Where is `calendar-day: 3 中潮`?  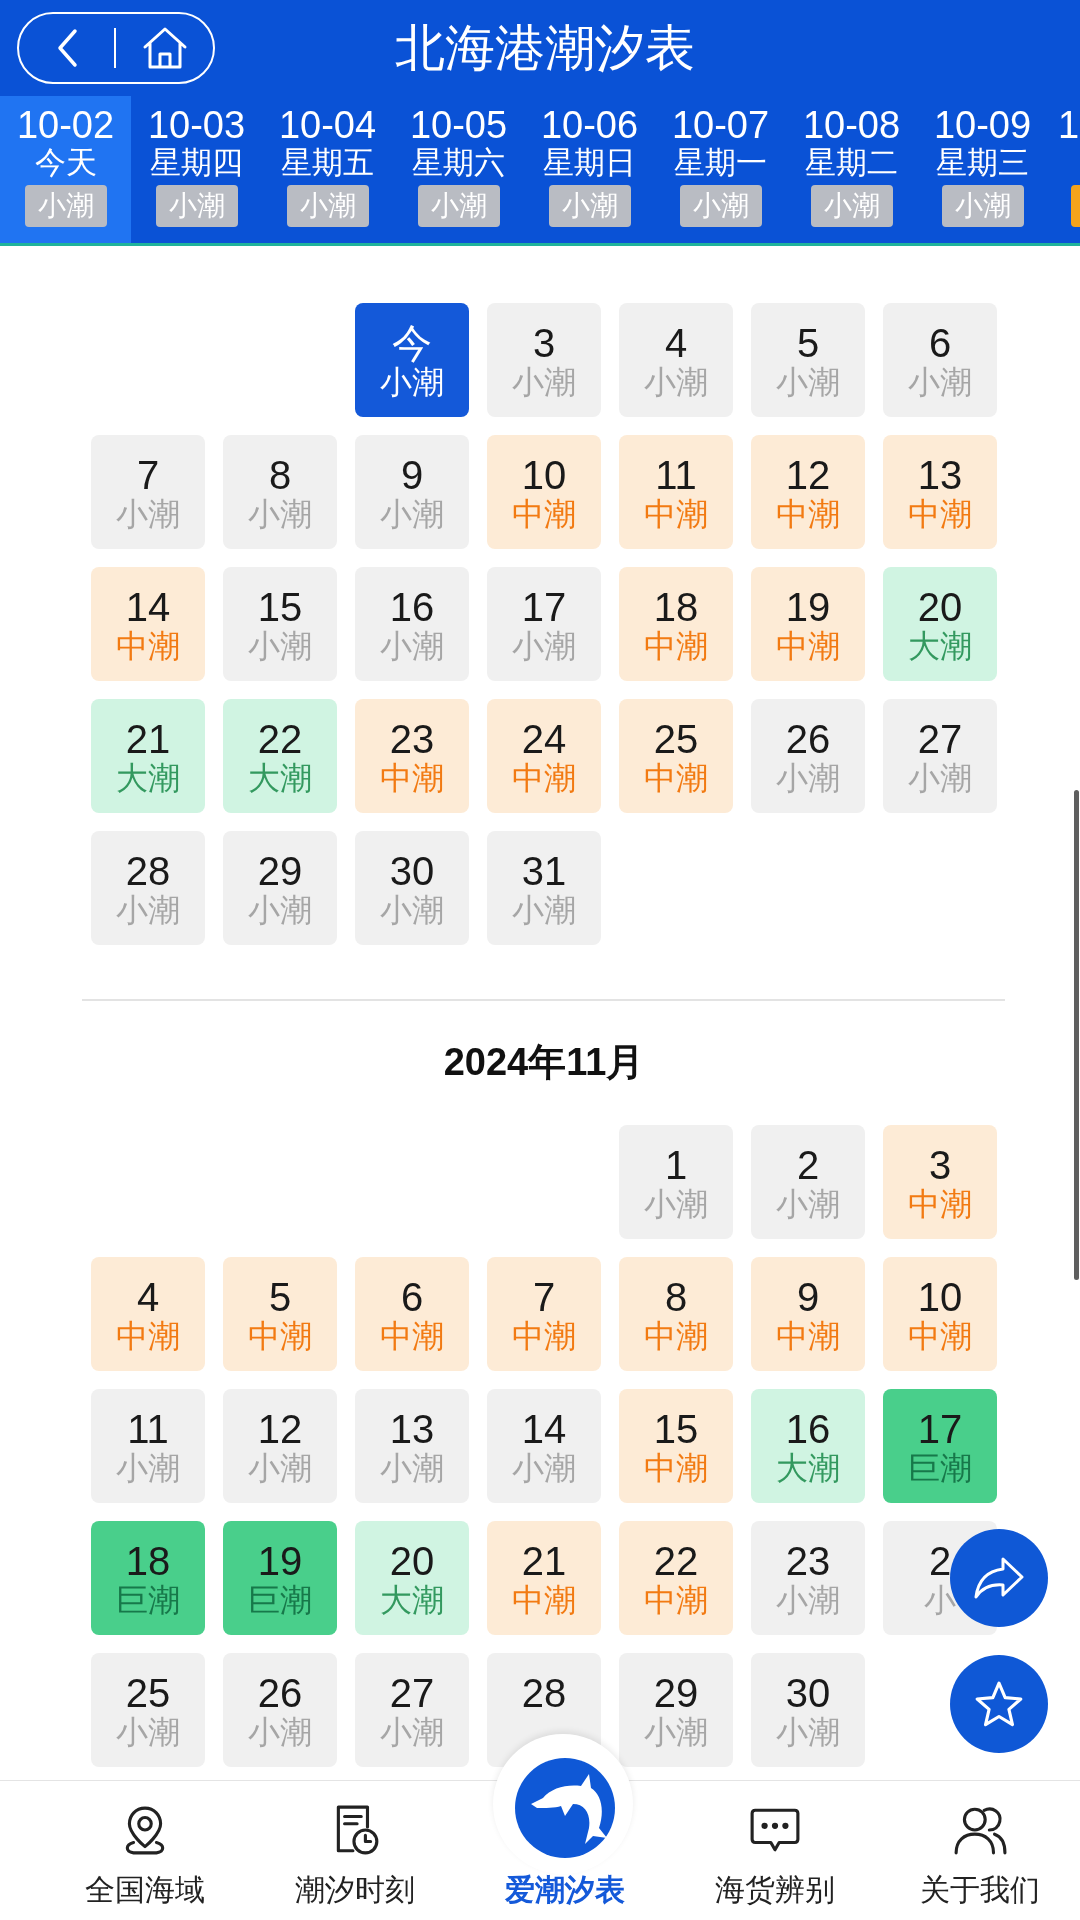
calendar-day: 3 中潮 is located at coordinates (940, 1182).